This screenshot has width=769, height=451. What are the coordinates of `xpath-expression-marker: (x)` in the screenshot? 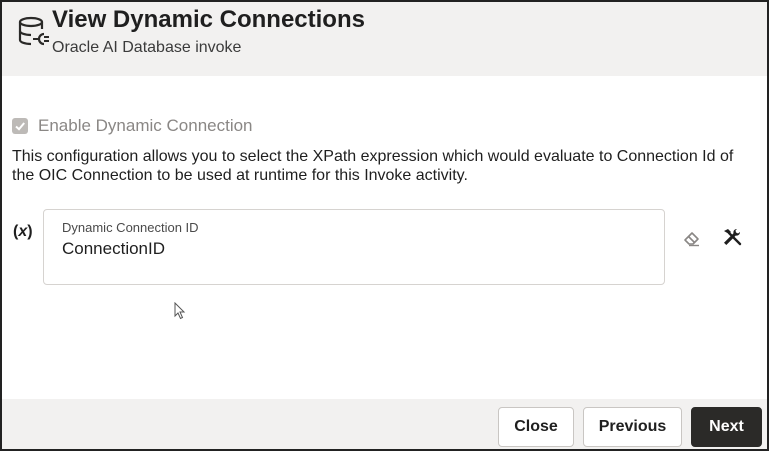 It's located at (23, 231).